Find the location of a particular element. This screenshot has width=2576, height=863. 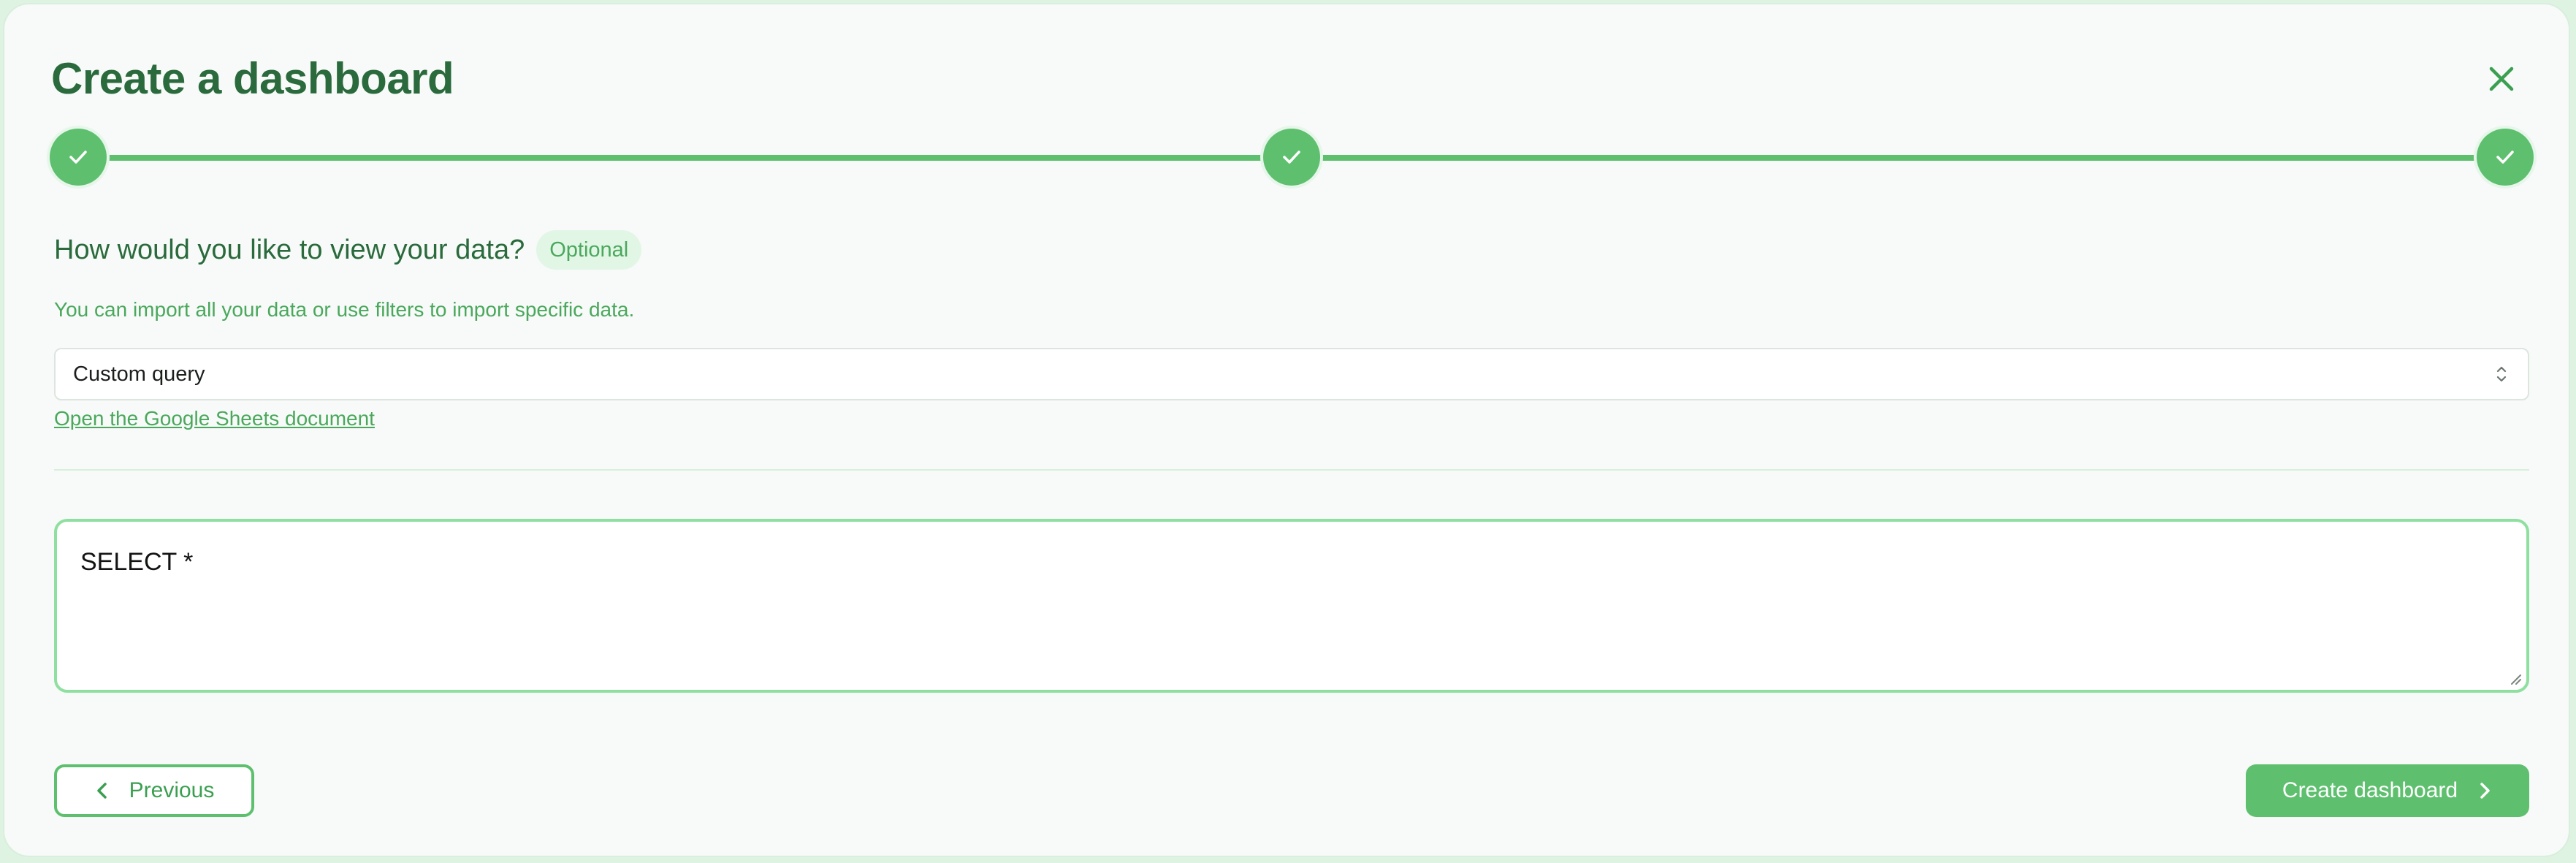

previous-button: Previous is located at coordinates (154, 791).